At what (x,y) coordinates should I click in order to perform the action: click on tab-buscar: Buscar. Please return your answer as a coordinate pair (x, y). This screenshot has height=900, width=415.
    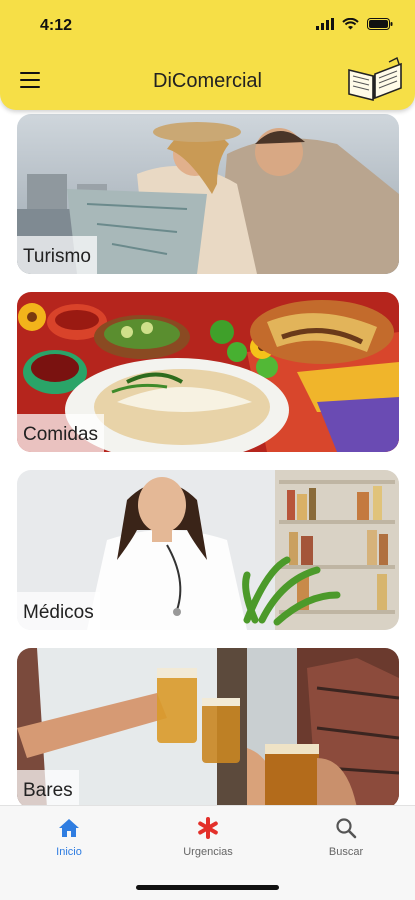
    Looking at the image, I should click on (346, 837).